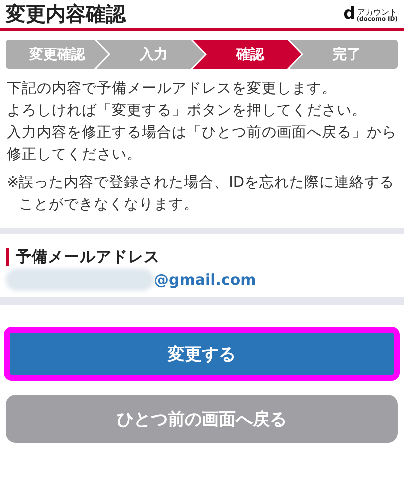 This screenshot has width=404, height=486. I want to click on note-text: 誤った内容で登録された場合、IDを忘れた際に連絡することができなくなります。, so click(207, 194).